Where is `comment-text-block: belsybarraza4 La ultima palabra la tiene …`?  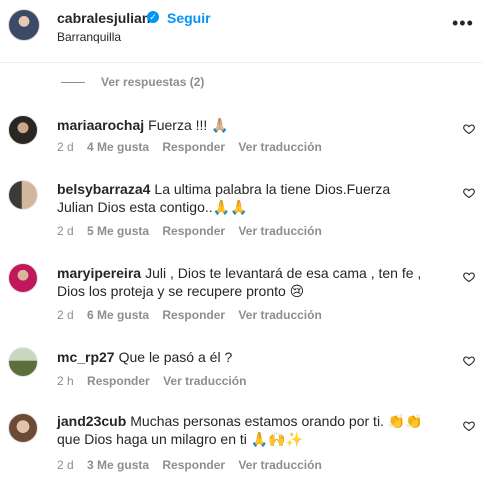 comment-text-block: belsybarraza4 La ultima palabra la tiene … is located at coordinates (242, 198).